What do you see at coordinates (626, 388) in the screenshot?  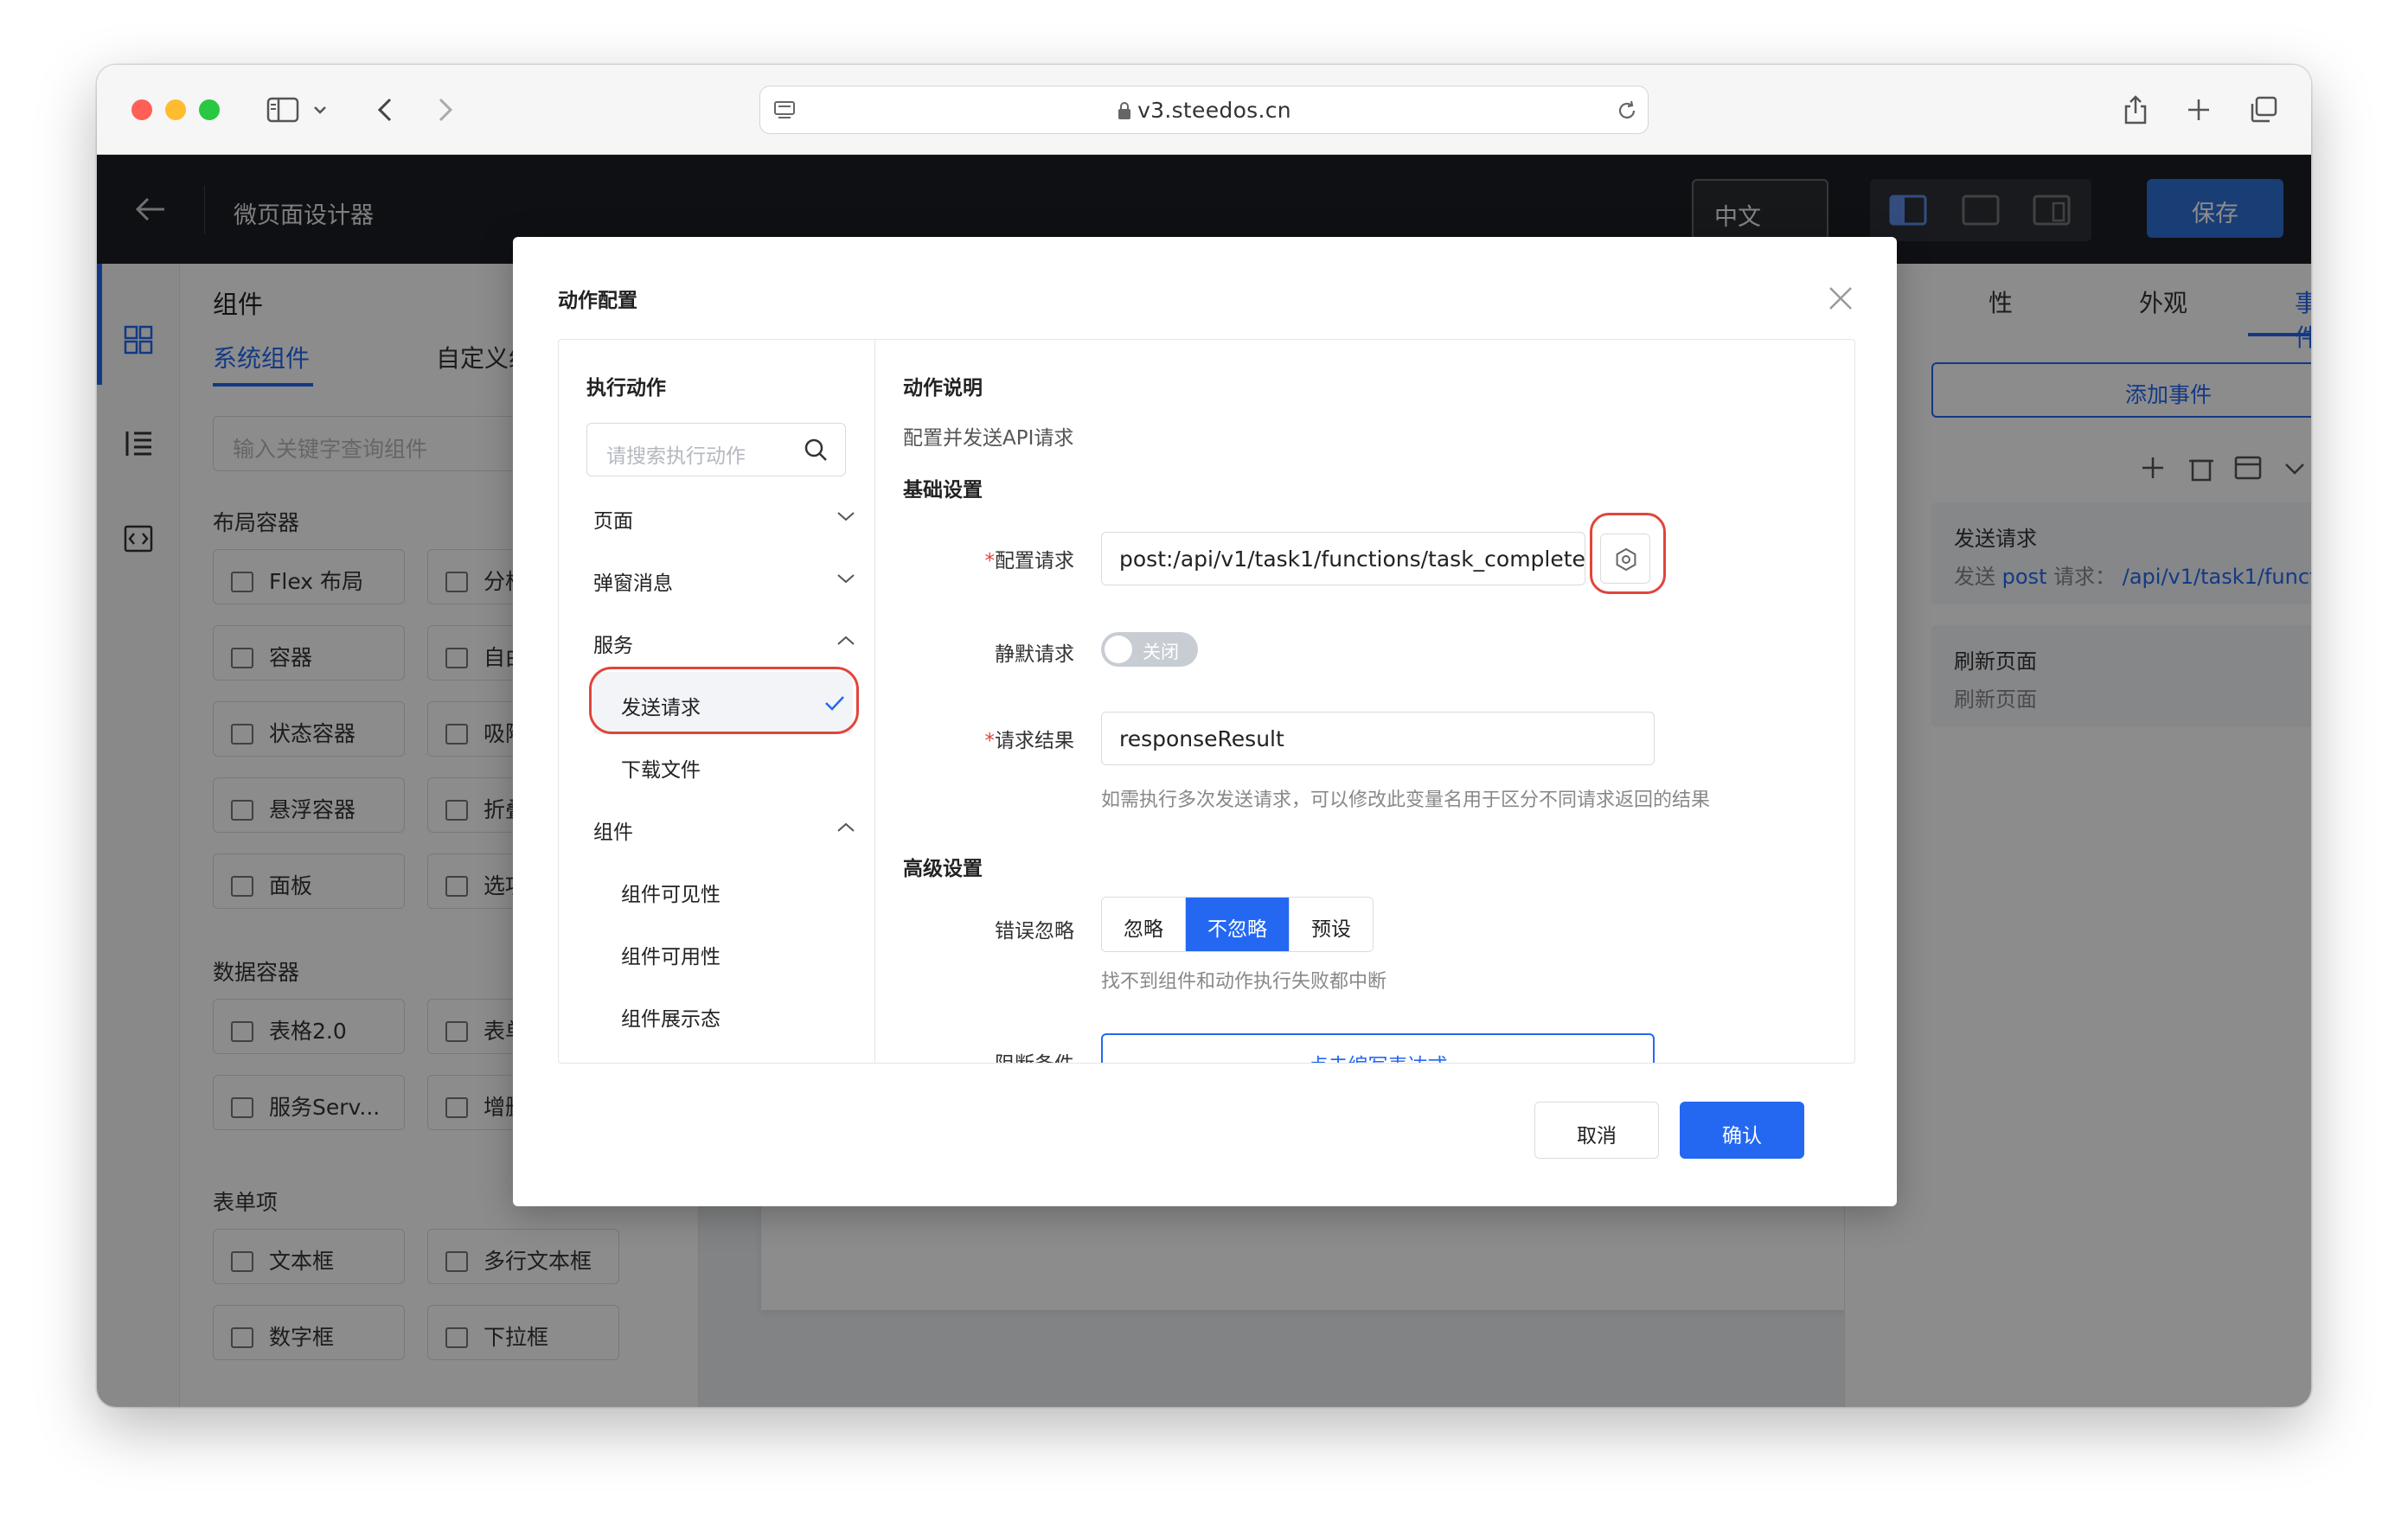 I see `action-list-heading: 执行动作` at bounding box center [626, 388].